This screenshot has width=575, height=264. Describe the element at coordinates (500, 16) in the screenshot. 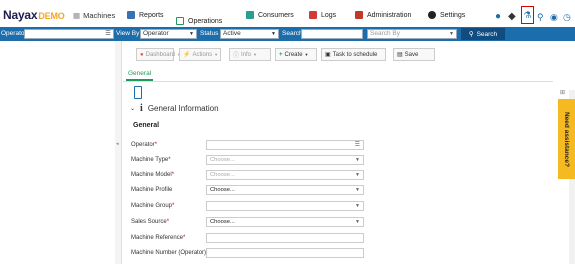

I see `user-icon: ●` at that location.